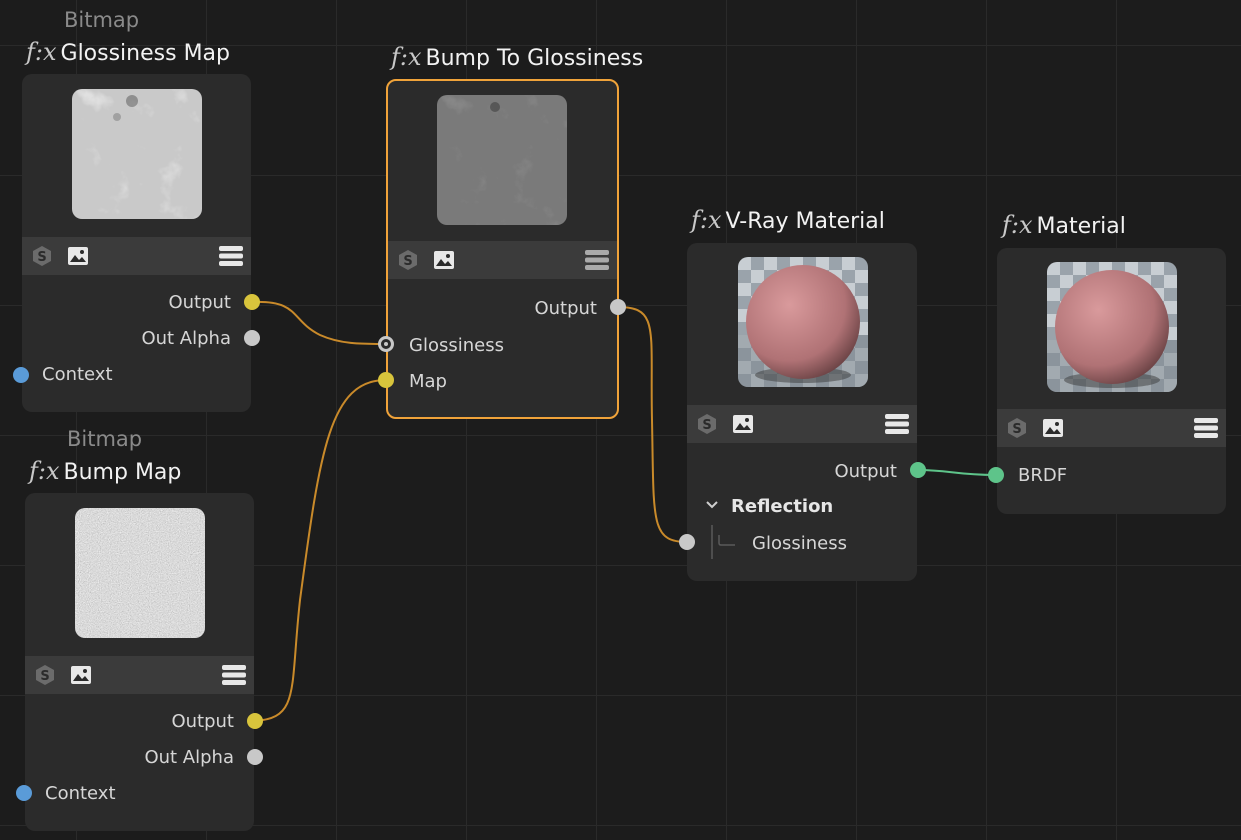  What do you see at coordinates (320, 550) in the screenshot?
I see `wire-bumpmap-to-map` at bounding box center [320, 550].